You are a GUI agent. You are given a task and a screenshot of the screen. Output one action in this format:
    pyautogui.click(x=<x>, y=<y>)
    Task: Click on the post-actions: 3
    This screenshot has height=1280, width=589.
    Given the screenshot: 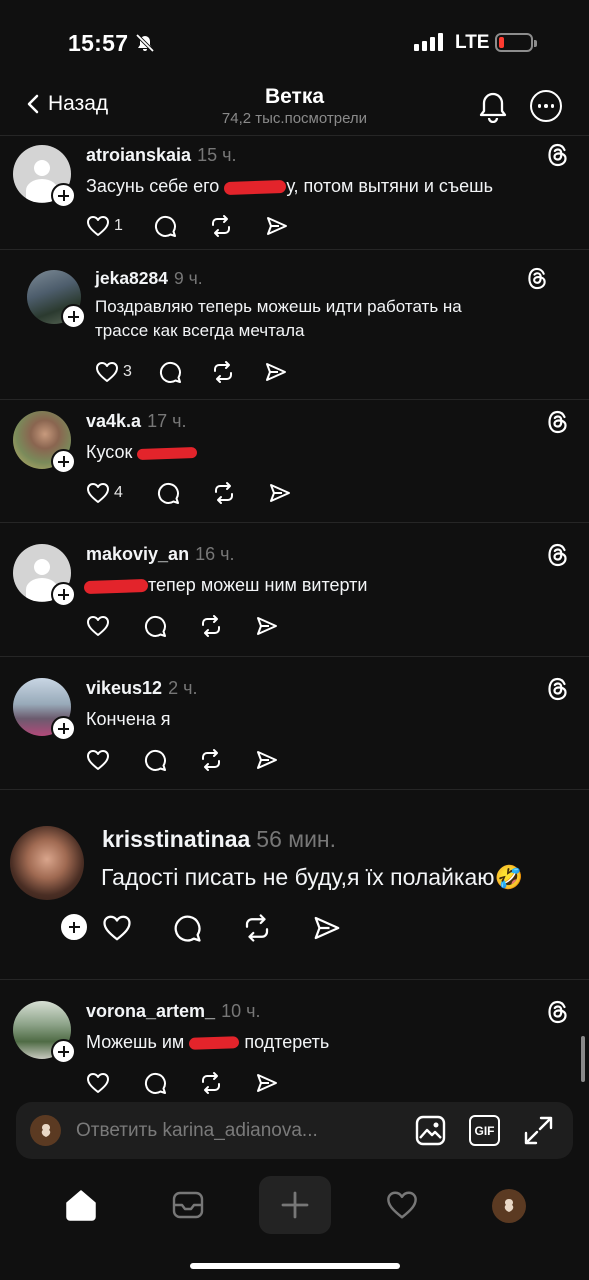 What is the action you would take?
    pyautogui.click(x=191, y=372)
    